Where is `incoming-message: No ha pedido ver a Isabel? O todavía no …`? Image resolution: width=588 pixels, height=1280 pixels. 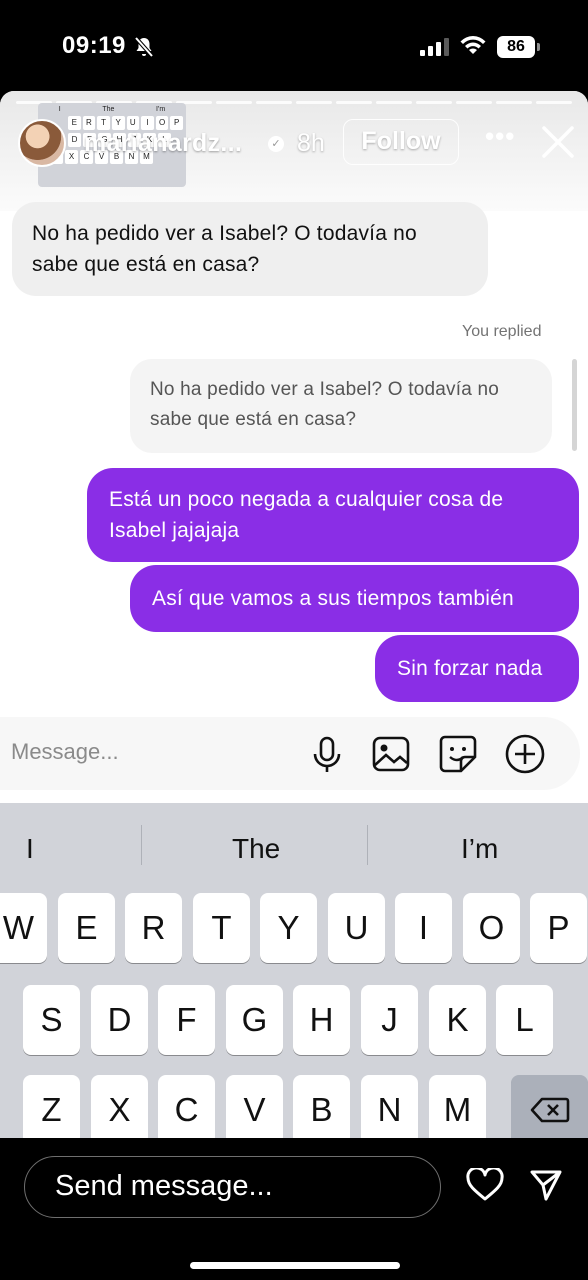
incoming-message: No ha pedido ver a Isabel? O todavía no … is located at coordinates (250, 249).